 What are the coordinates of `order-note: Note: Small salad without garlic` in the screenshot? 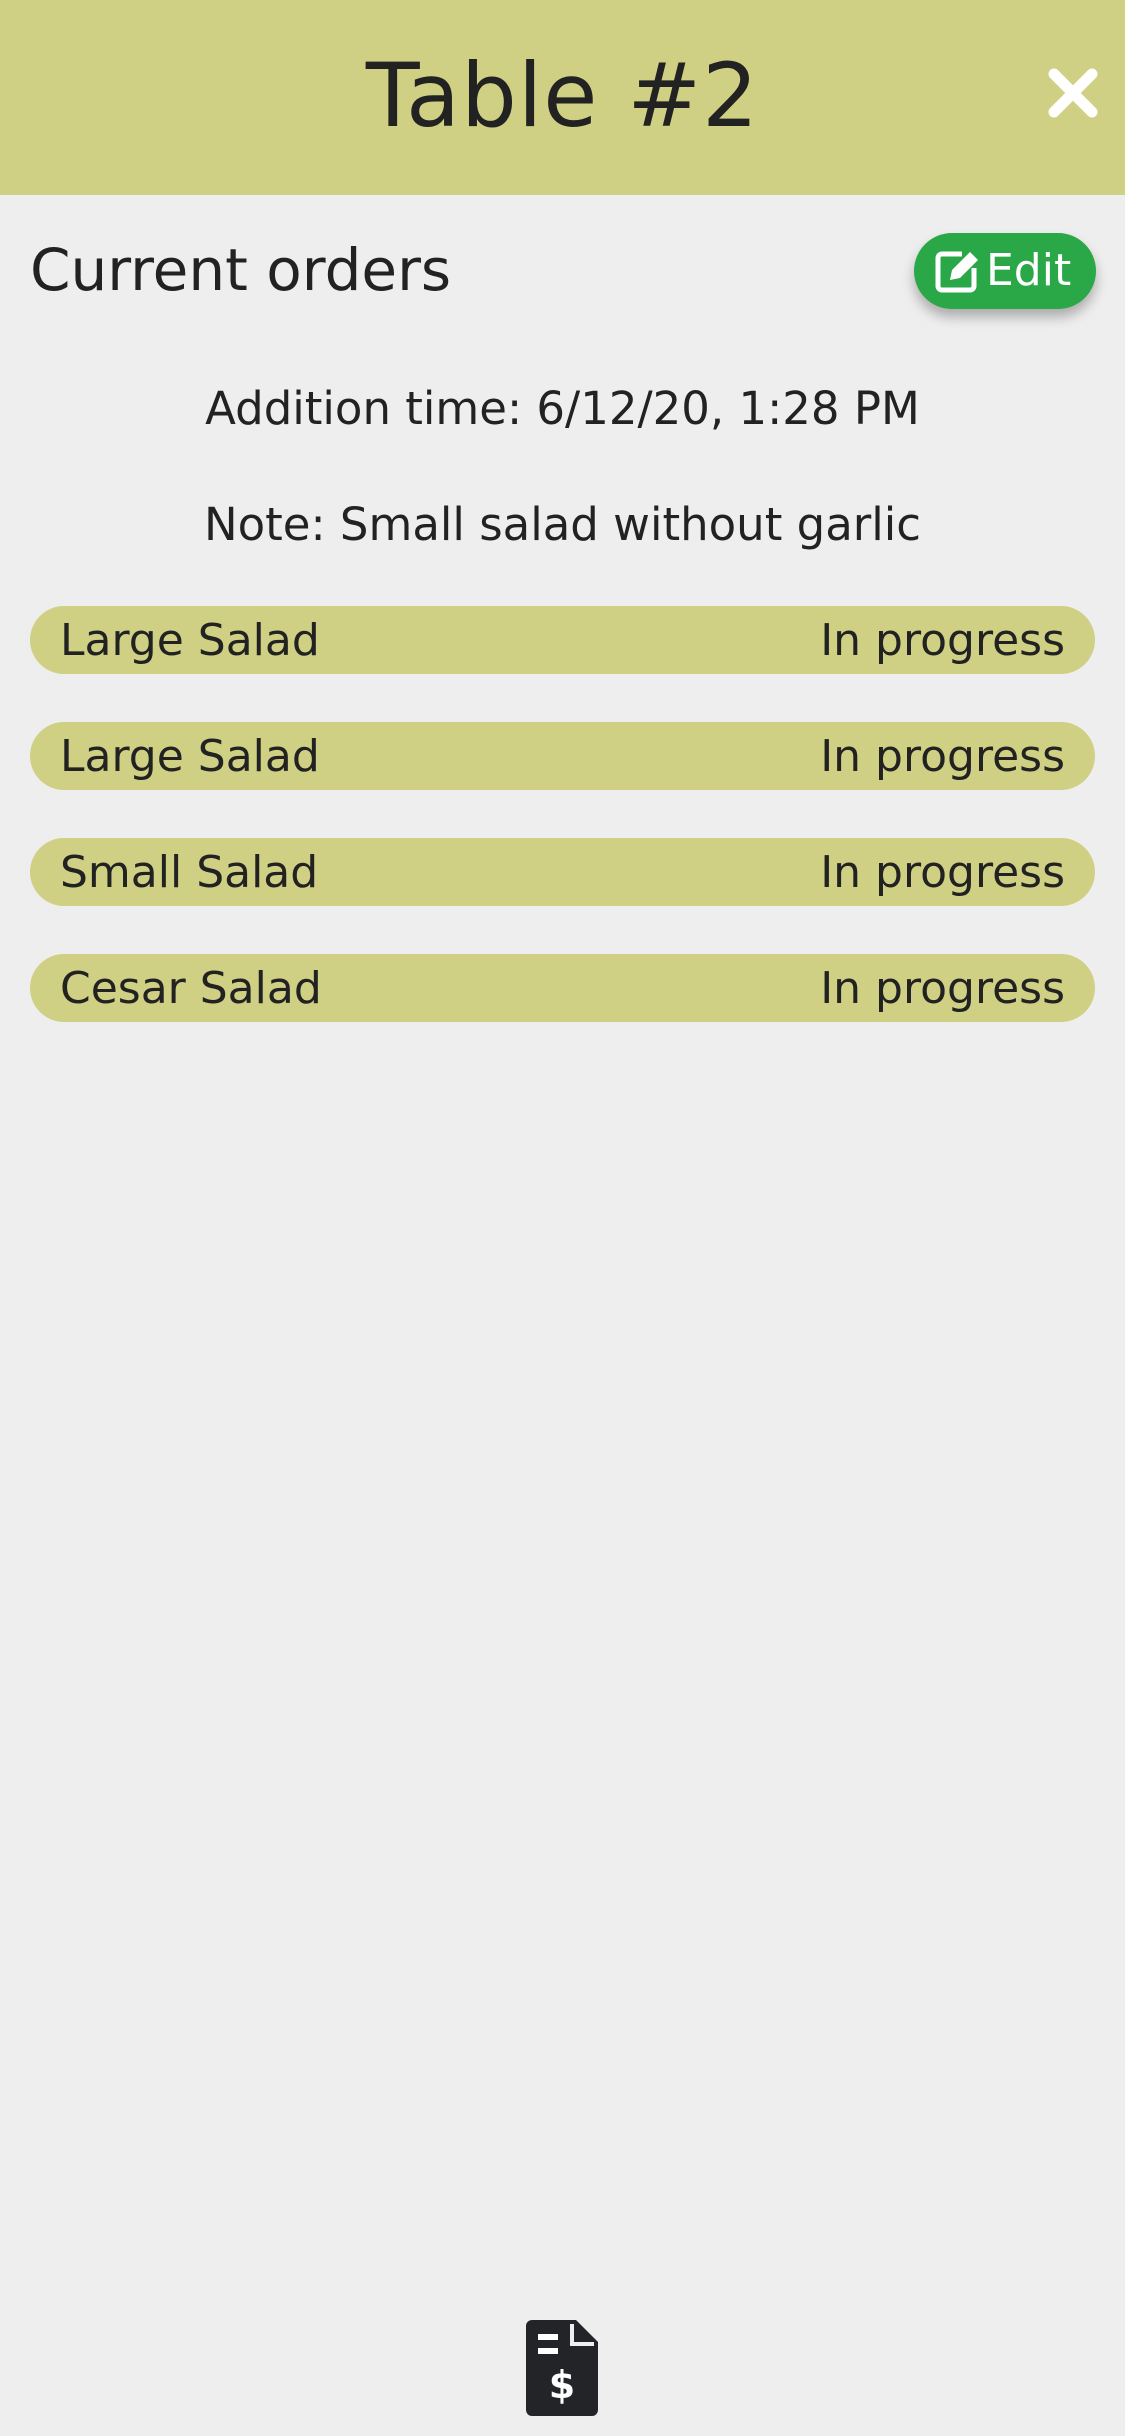 It's located at (562, 524).